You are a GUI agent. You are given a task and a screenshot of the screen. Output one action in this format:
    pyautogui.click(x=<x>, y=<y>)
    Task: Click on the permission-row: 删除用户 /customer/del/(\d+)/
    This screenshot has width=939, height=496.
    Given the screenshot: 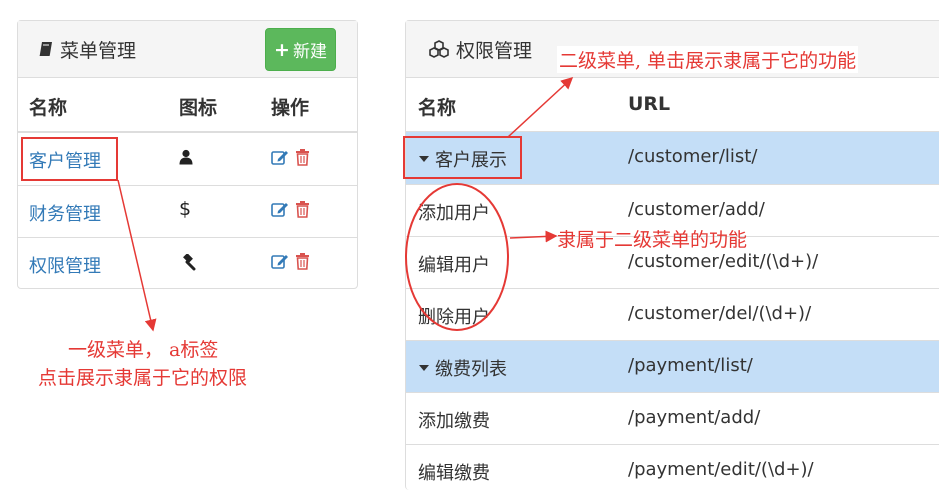 What is the action you would take?
    pyautogui.click(x=672, y=314)
    